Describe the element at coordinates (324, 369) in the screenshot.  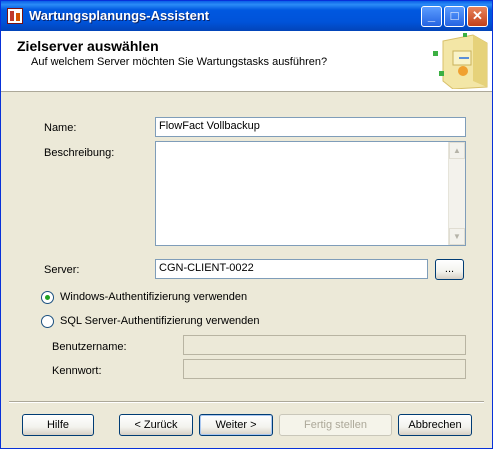
I see `password-field` at that location.